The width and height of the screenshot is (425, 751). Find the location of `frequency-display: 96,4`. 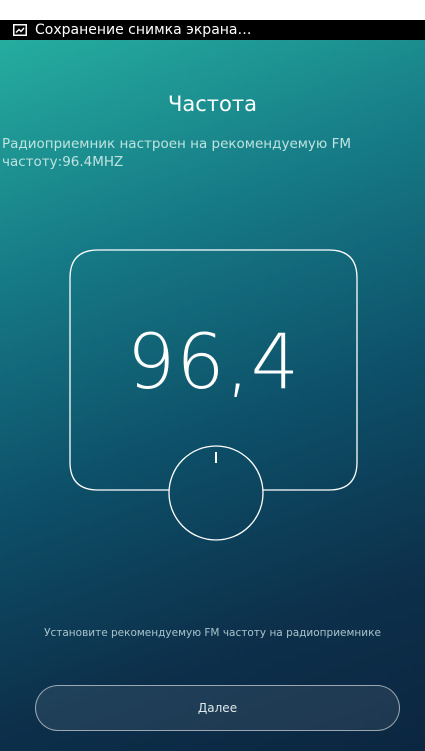

frequency-display: 96,4 is located at coordinates (213, 361).